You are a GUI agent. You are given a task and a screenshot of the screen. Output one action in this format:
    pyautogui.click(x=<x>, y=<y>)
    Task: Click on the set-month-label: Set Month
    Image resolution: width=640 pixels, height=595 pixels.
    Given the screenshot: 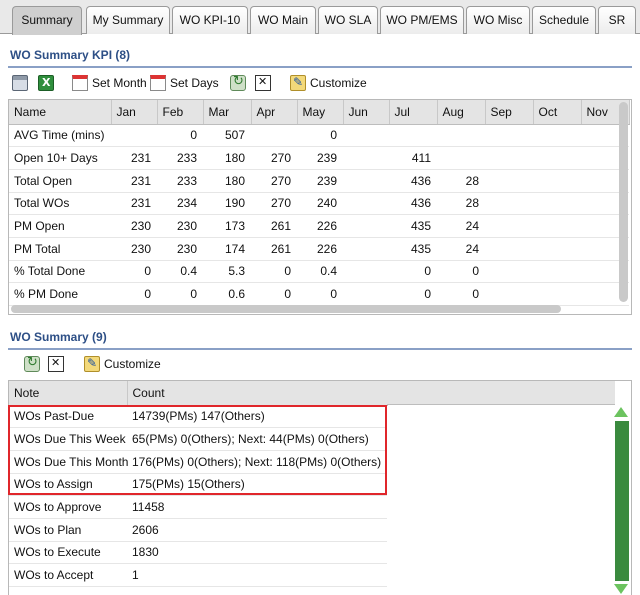 What is the action you would take?
    pyautogui.click(x=119, y=83)
    